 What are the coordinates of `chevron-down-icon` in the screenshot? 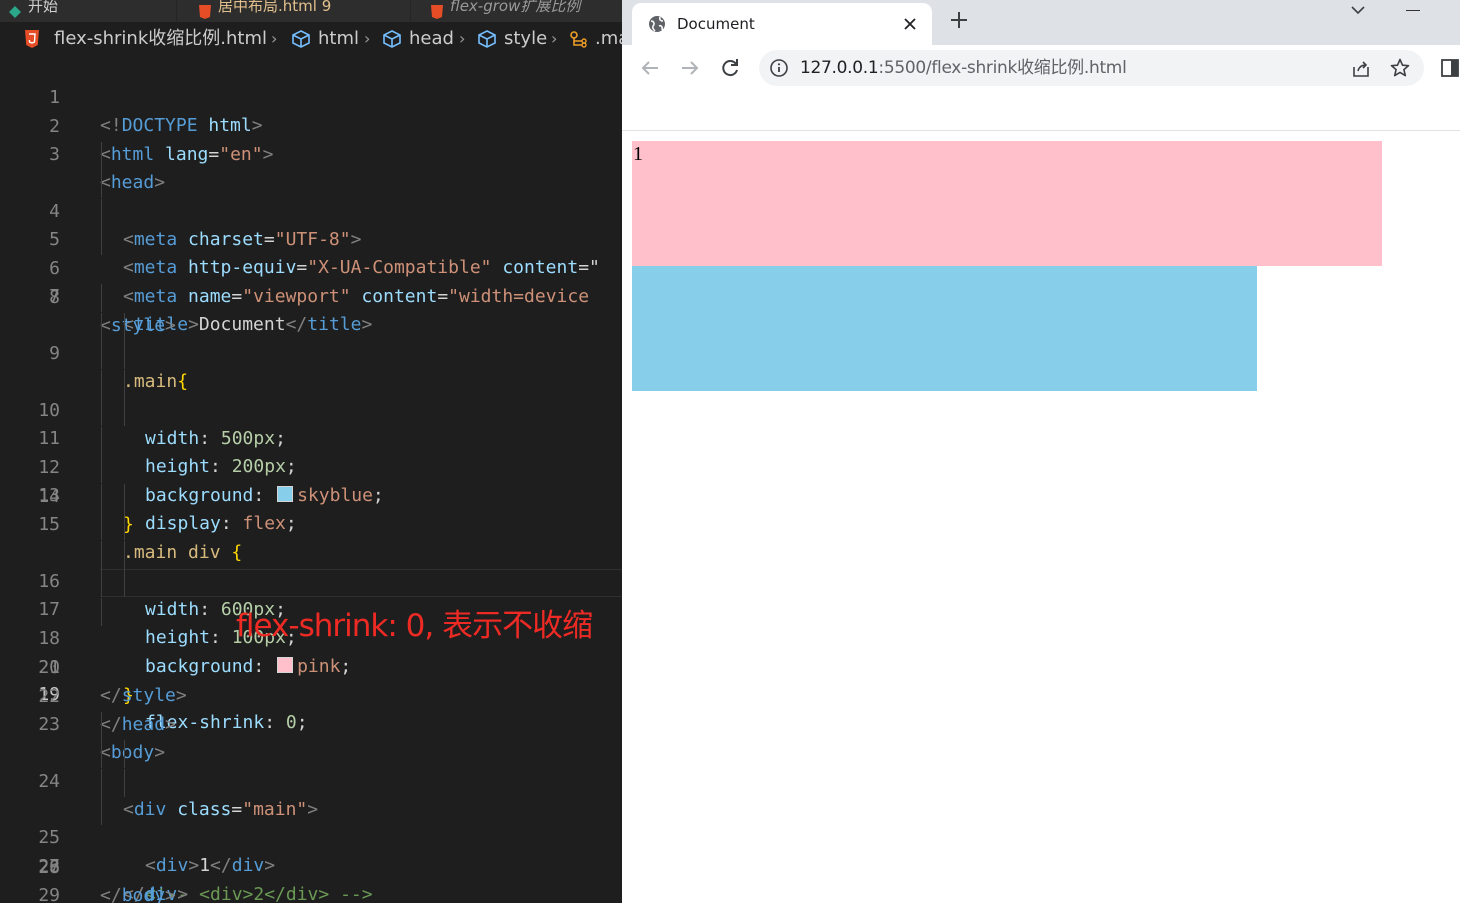 It's located at (1358, 12).